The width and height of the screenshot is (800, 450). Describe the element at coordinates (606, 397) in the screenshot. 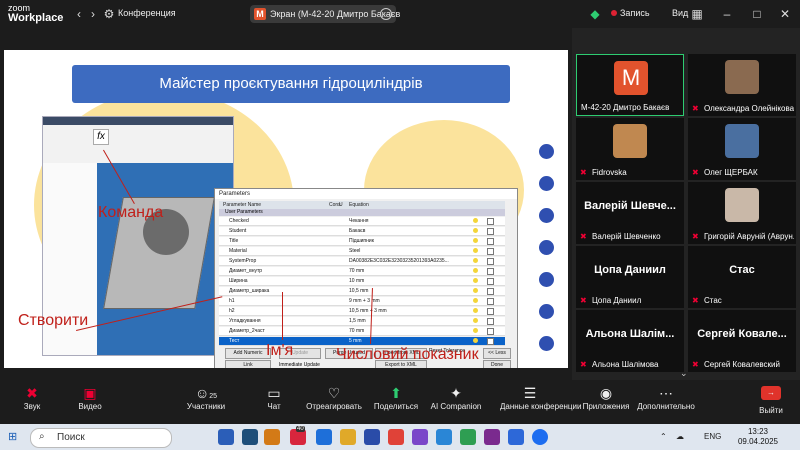

I see `apps-button: ◉ Приложения` at that location.